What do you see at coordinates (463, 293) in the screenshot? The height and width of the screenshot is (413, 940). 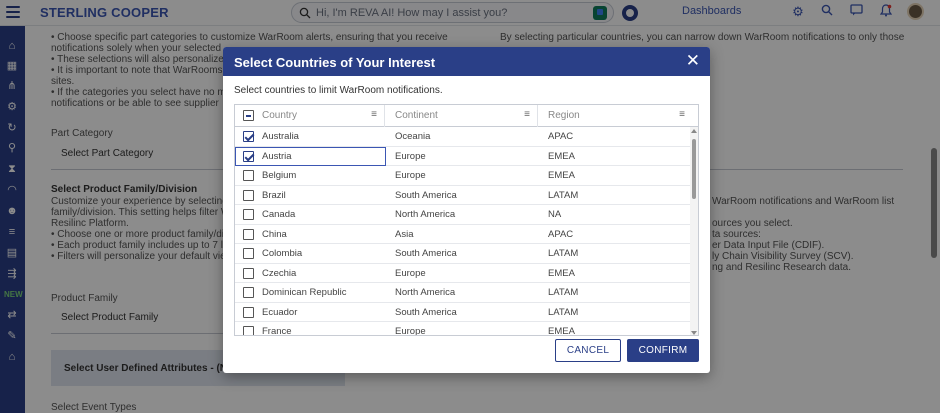 I see `table-row: Dominican Republic North America LATAM` at bounding box center [463, 293].